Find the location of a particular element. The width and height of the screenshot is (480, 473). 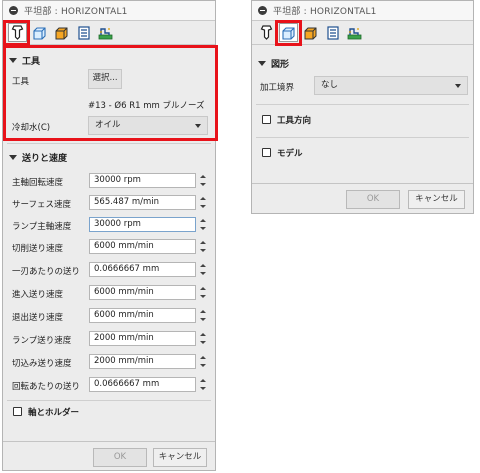

feed-row-label: 一刃あたりの送り is located at coordinates (46, 272).